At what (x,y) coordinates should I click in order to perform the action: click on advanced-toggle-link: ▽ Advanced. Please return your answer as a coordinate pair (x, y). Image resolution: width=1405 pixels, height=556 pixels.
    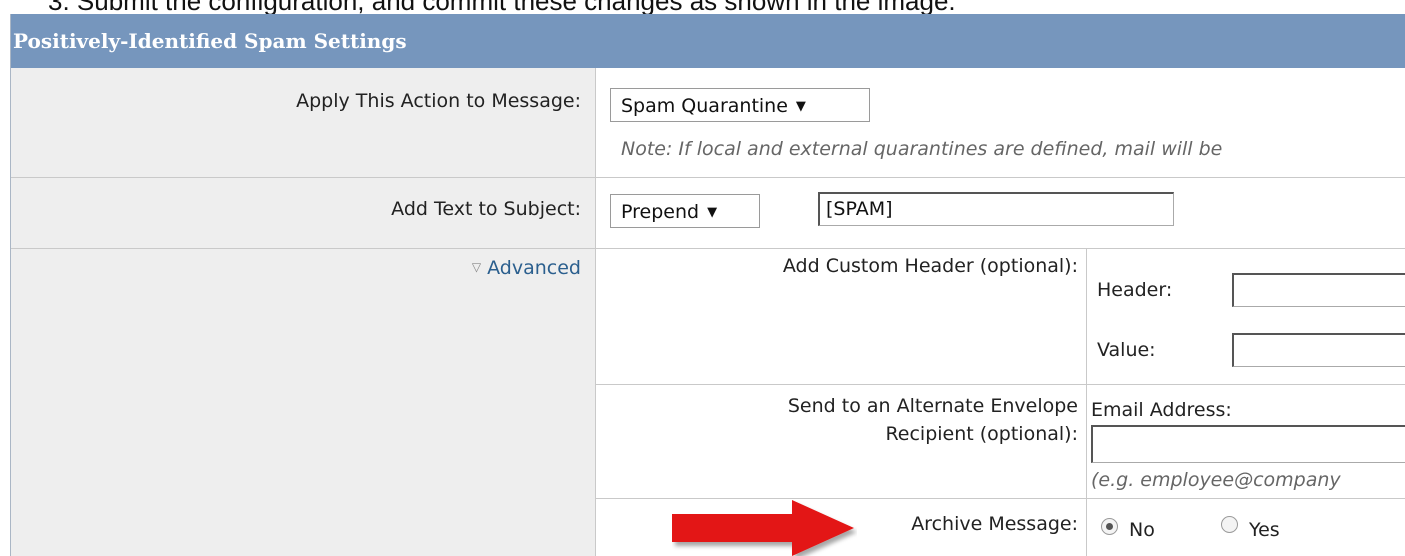
    Looking at the image, I should click on (526, 268).